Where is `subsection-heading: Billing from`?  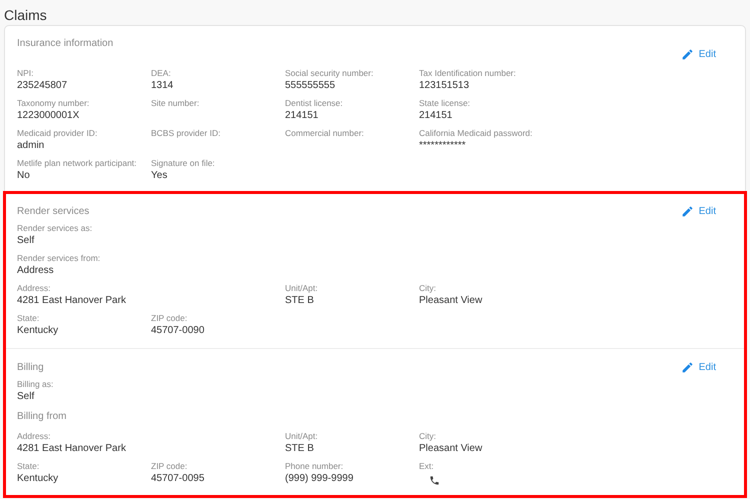
subsection-heading: Billing from is located at coordinates (42, 417).